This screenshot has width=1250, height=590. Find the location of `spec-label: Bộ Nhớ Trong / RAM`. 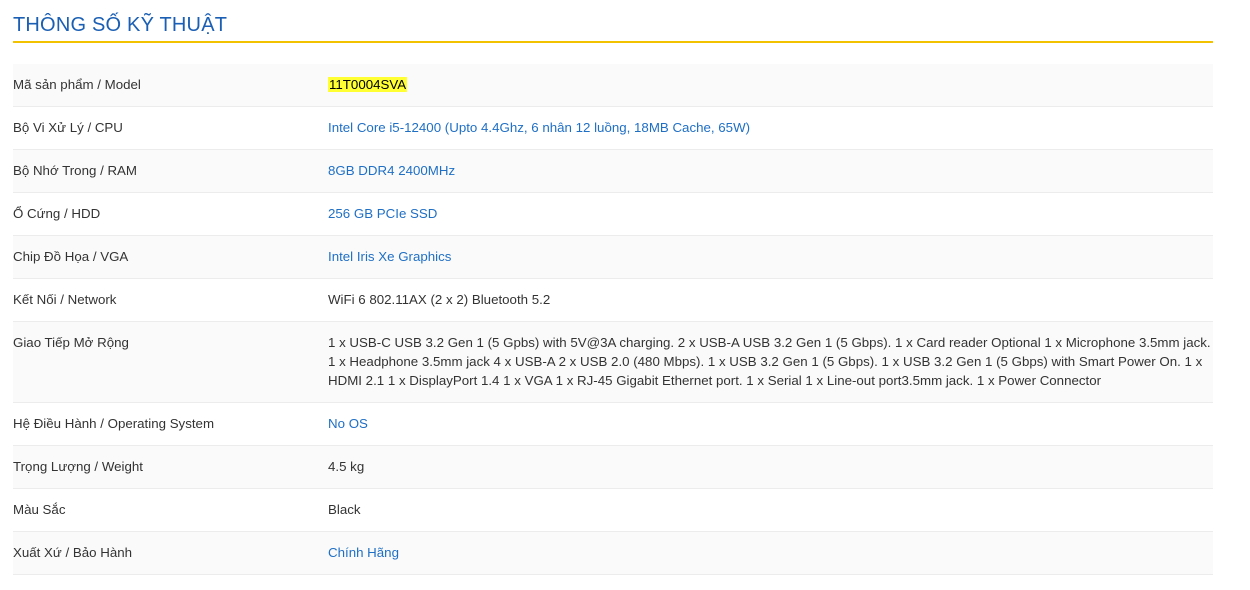

spec-label: Bộ Nhớ Trong / RAM is located at coordinates (75, 170).